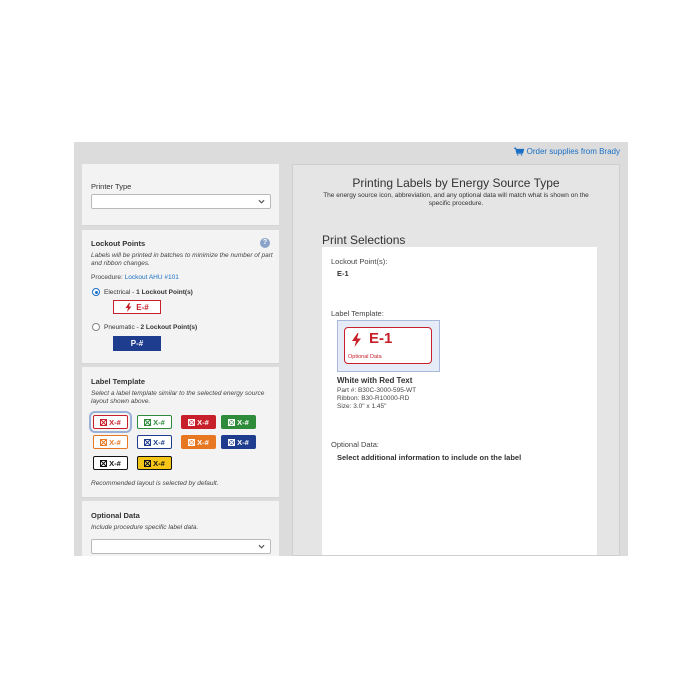 This screenshot has width=700, height=700. I want to click on electrical-radio, so click(96, 292).